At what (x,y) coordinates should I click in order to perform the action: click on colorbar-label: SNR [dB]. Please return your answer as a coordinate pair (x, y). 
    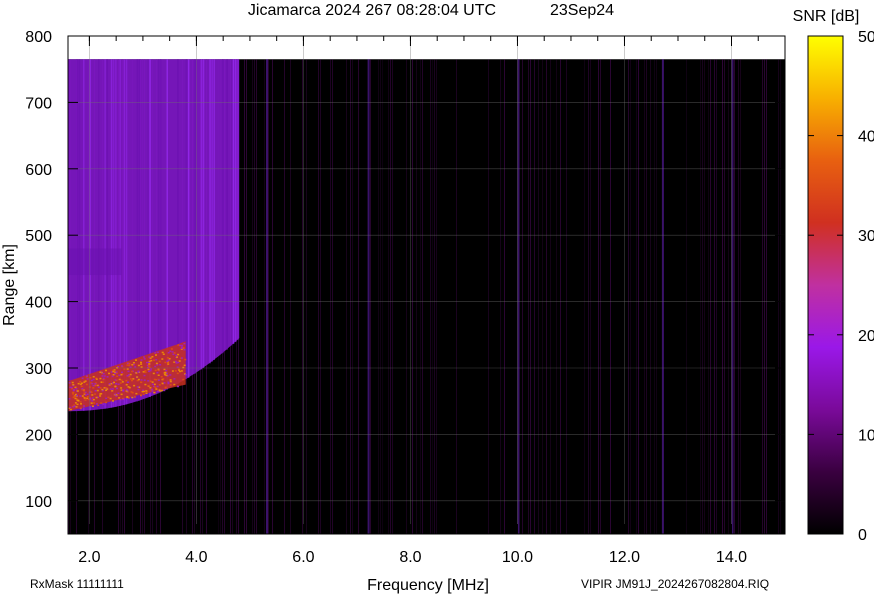
    Looking at the image, I should click on (826, 16).